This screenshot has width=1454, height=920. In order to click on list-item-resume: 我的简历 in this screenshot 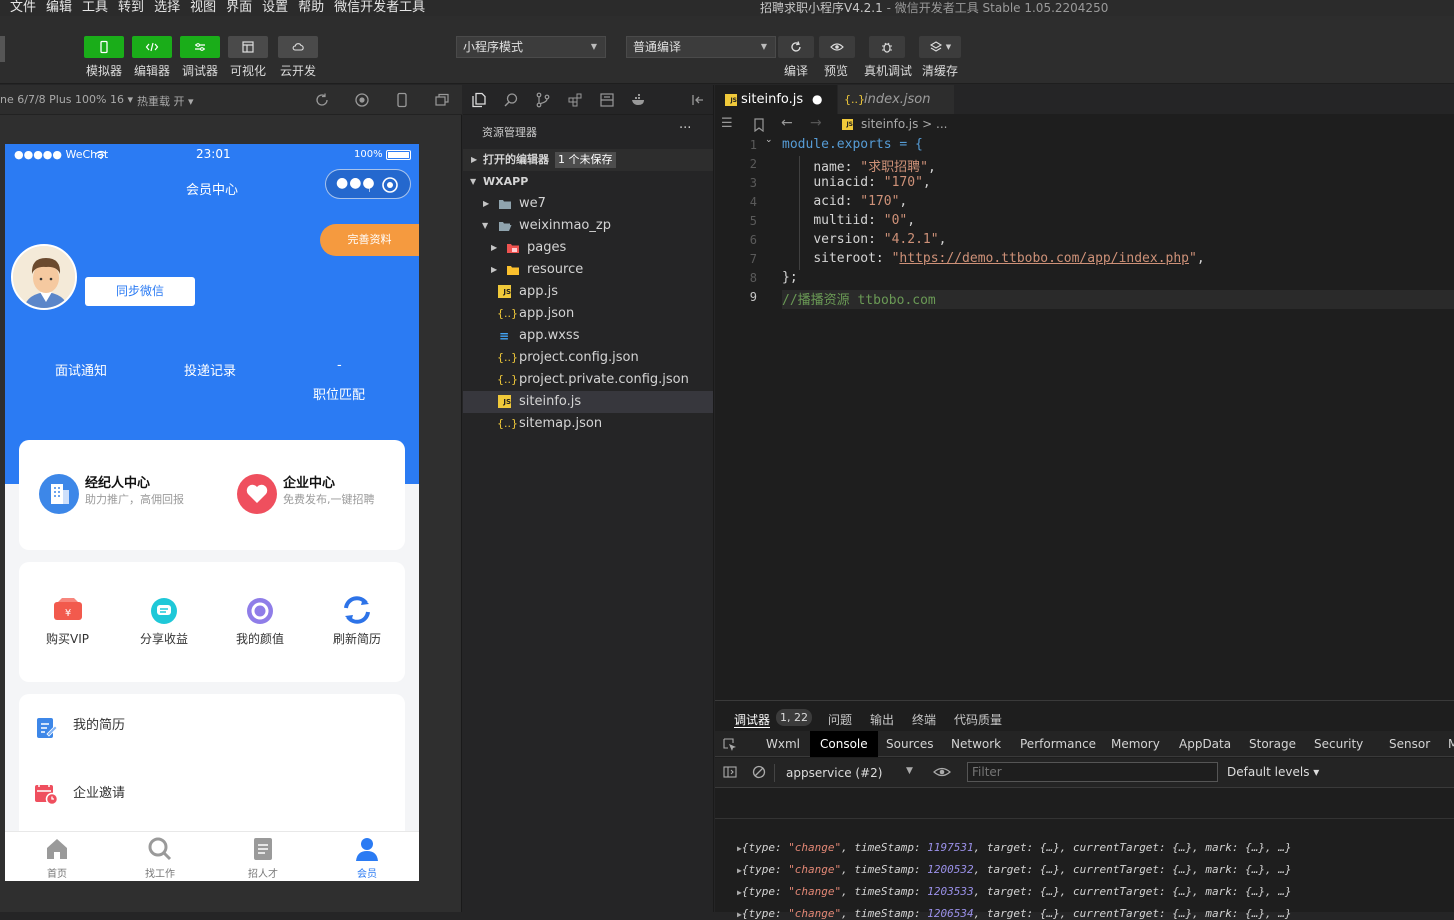, I will do `click(212, 724)`.